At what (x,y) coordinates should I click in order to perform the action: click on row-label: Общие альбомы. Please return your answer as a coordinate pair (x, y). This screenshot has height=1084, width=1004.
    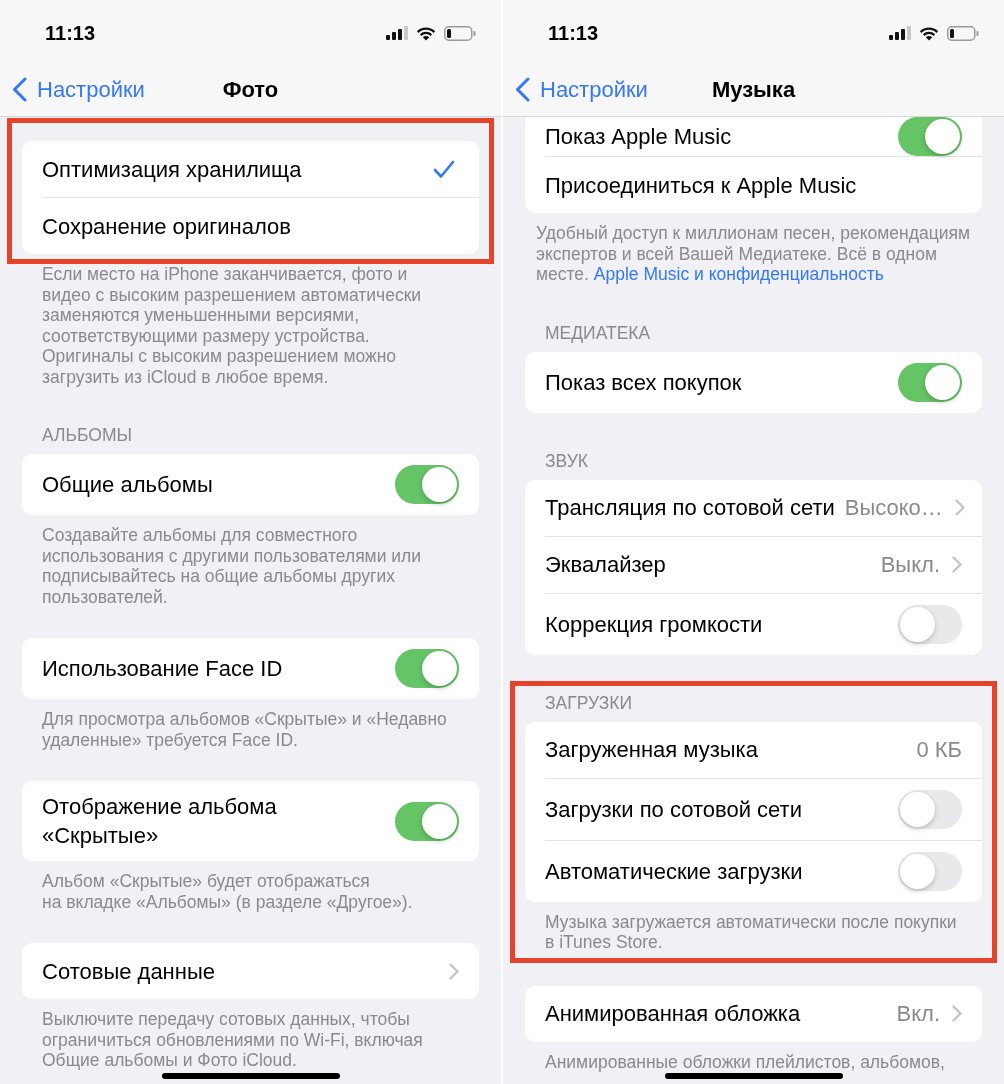
    Looking at the image, I should click on (127, 485).